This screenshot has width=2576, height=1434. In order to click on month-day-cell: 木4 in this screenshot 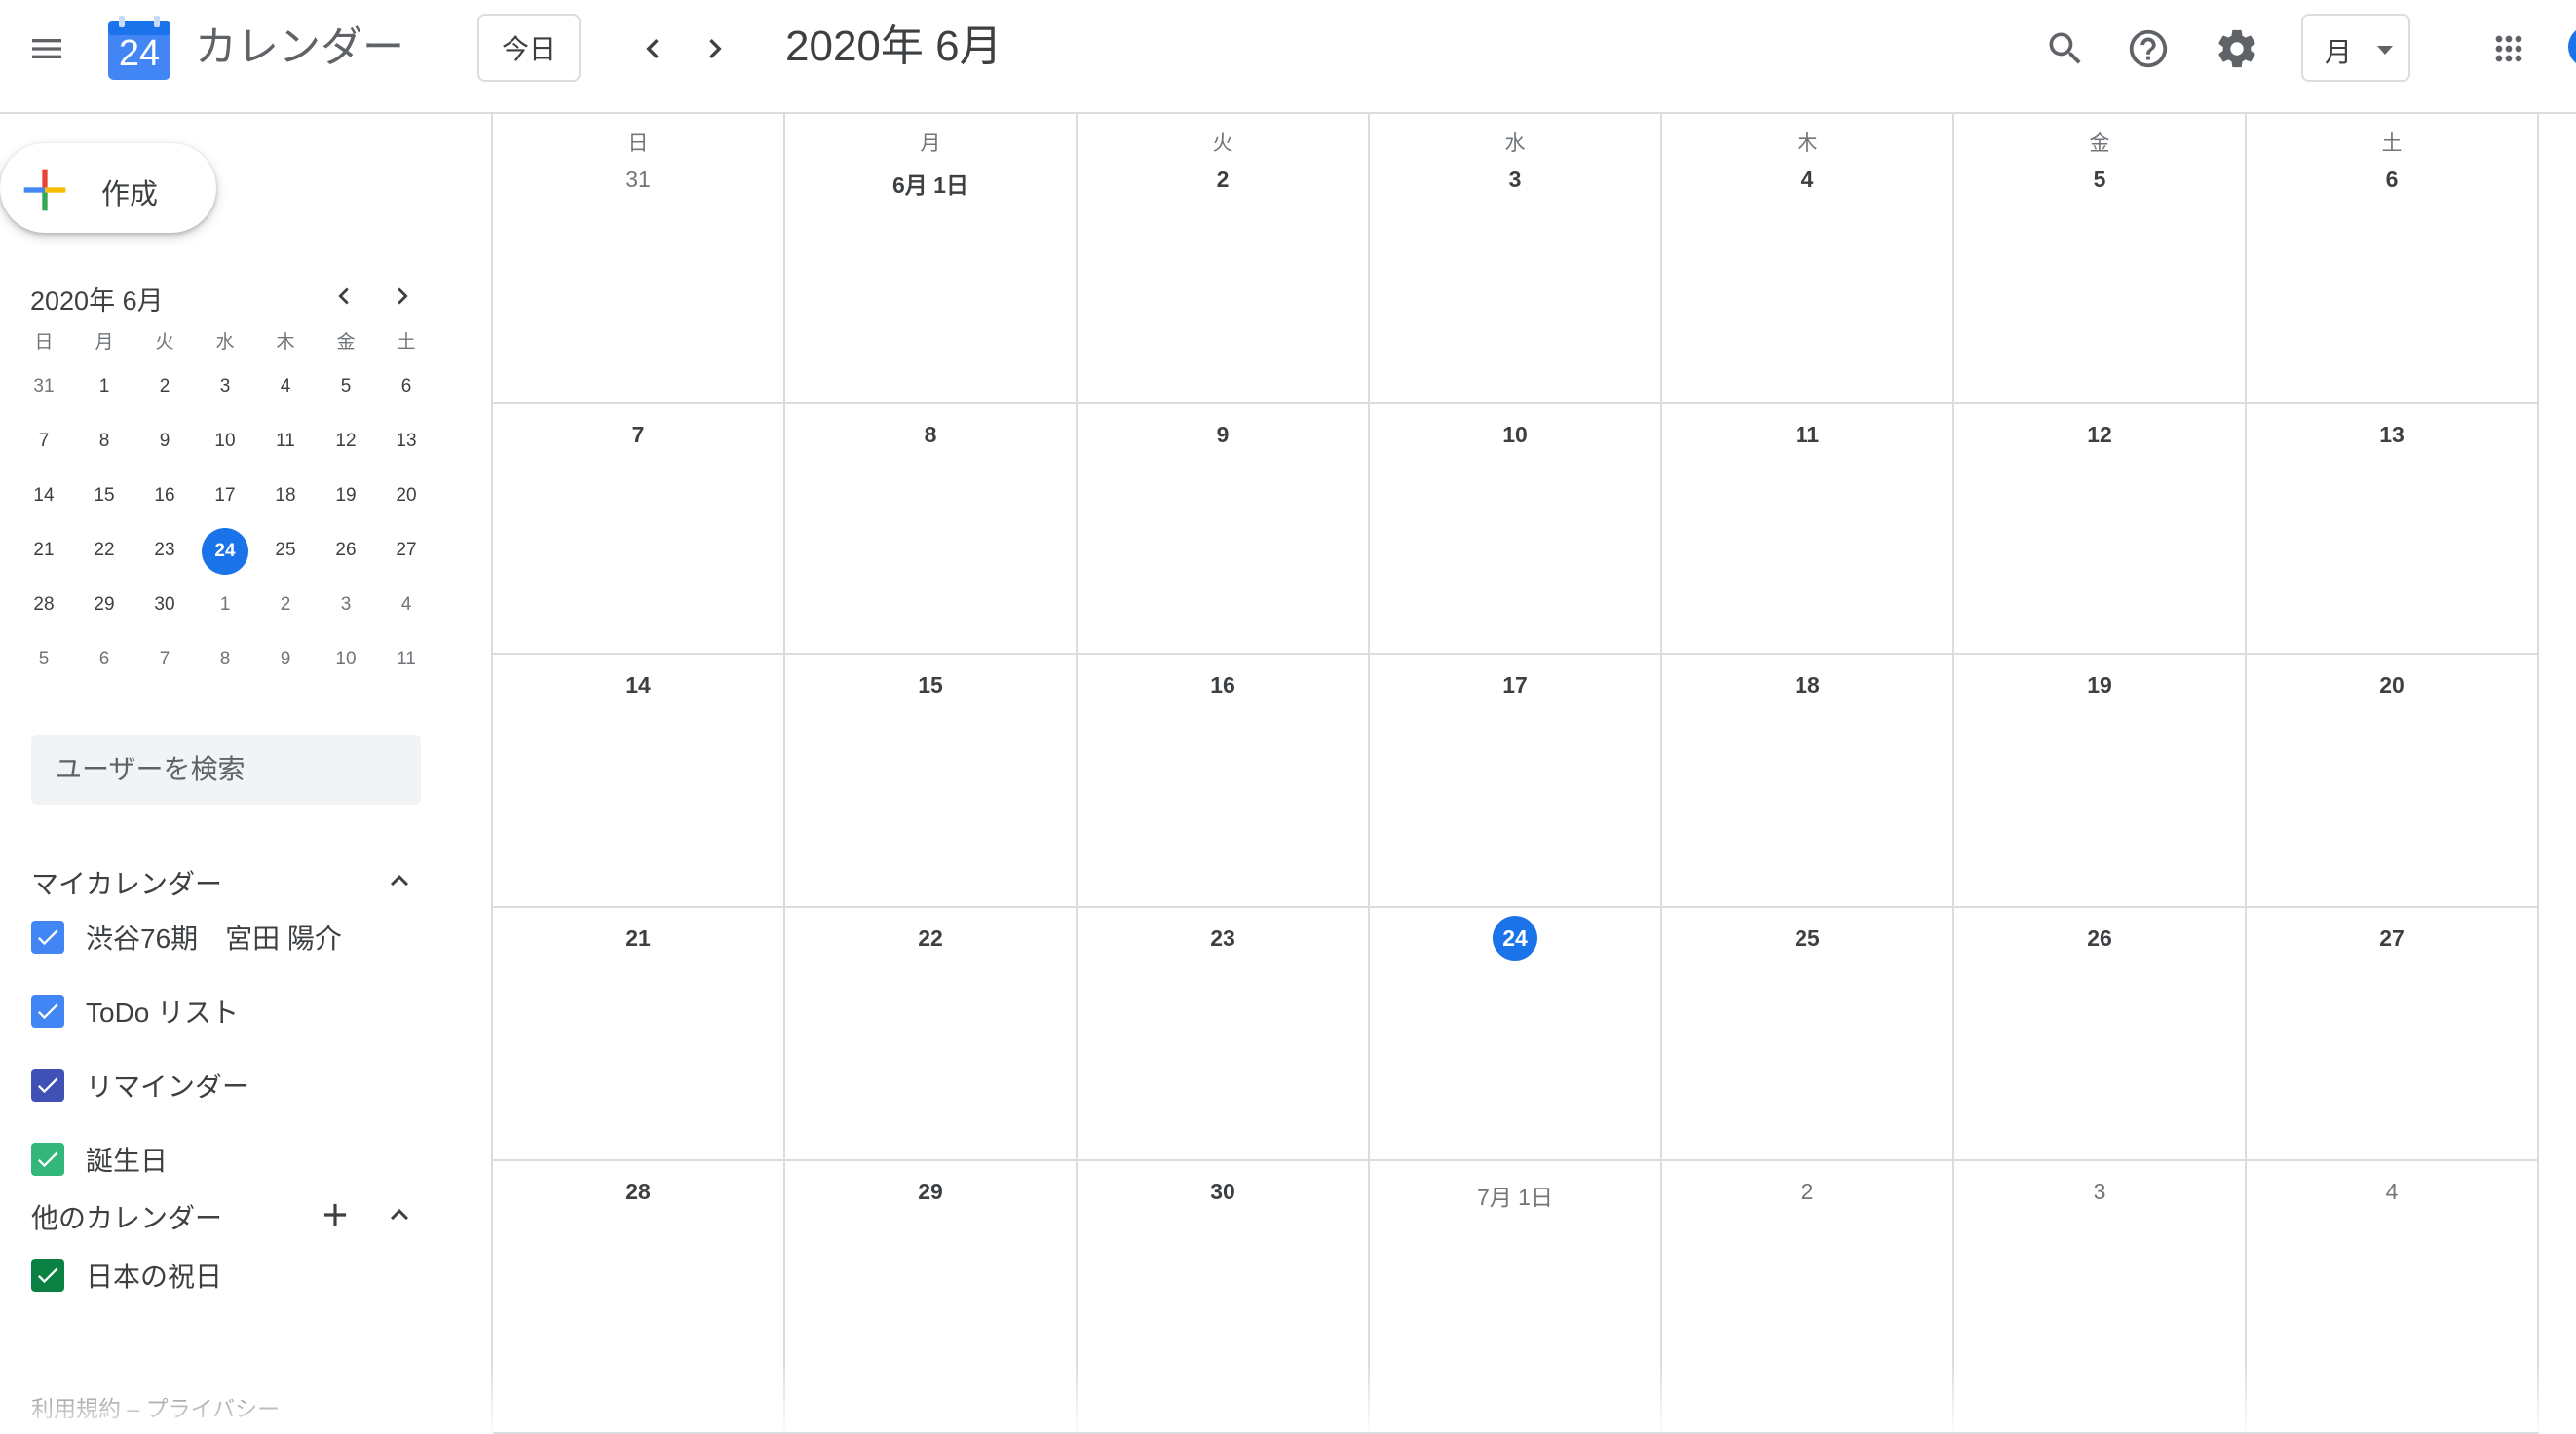, I will do `click(1808, 259)`.